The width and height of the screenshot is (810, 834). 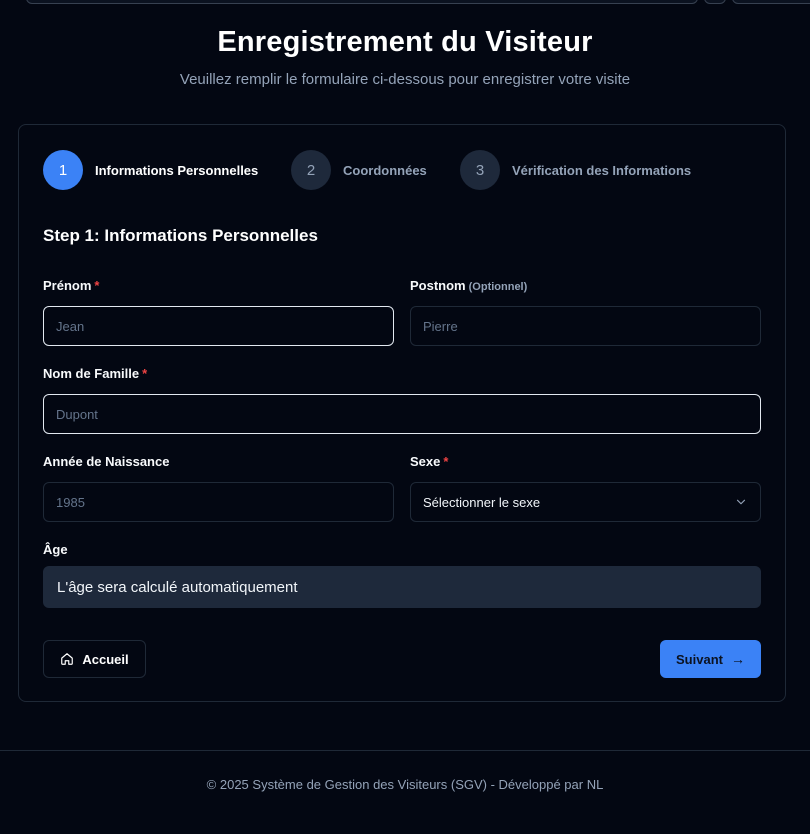 What do you see at coordinates (105, 659) in the screenshot?
I see `home-button-label: Accueil` at bounding box center [105, 659].